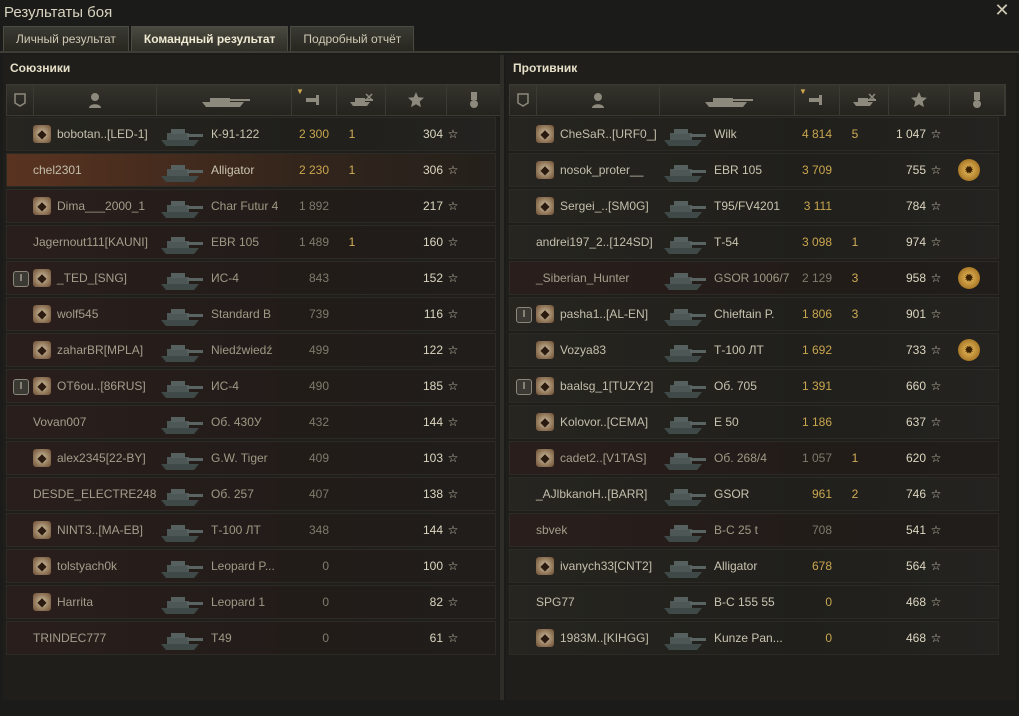 The image size is (1019, 716). I want to click on player-row: andrei197_2..[124SD] Т-54 3 098 1 974 ☆, so click(754, 242).